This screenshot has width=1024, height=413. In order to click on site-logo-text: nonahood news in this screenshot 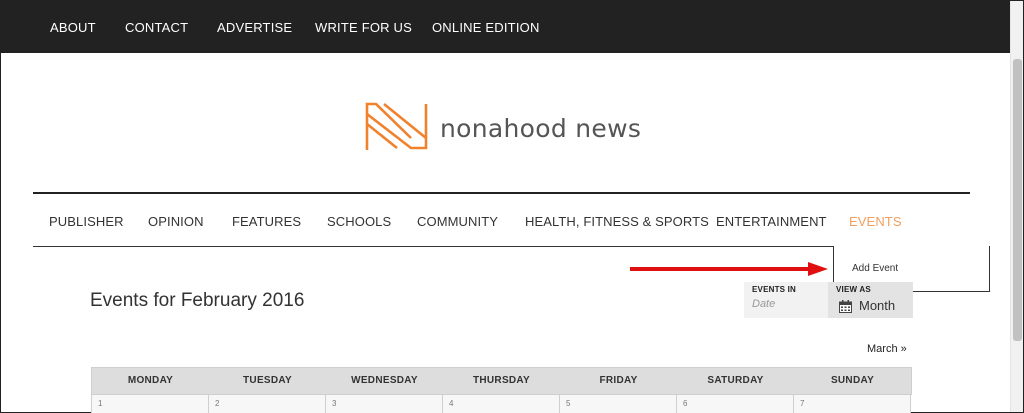, I will do `click(540, 128)`.